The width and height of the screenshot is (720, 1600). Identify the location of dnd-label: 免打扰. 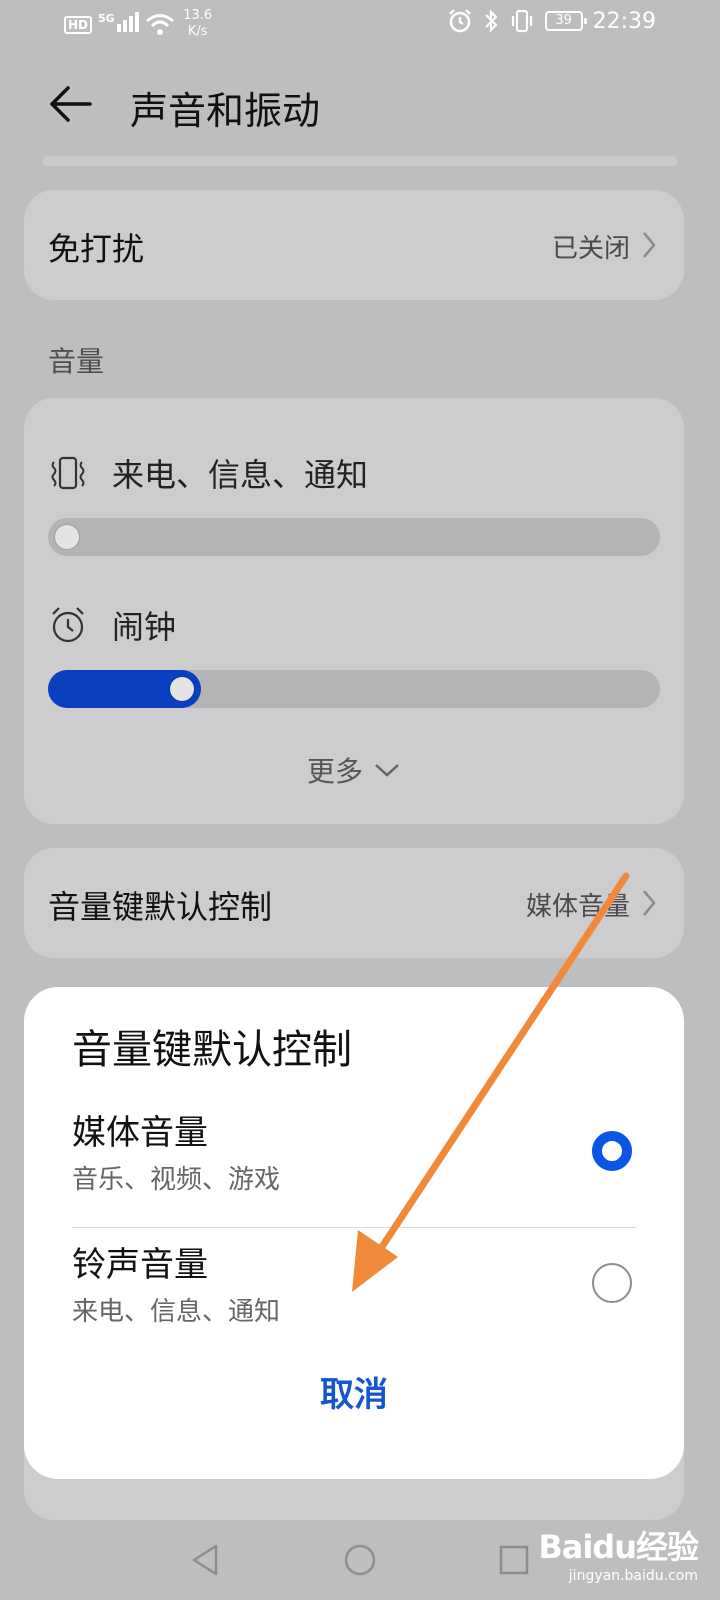
(96, 249).